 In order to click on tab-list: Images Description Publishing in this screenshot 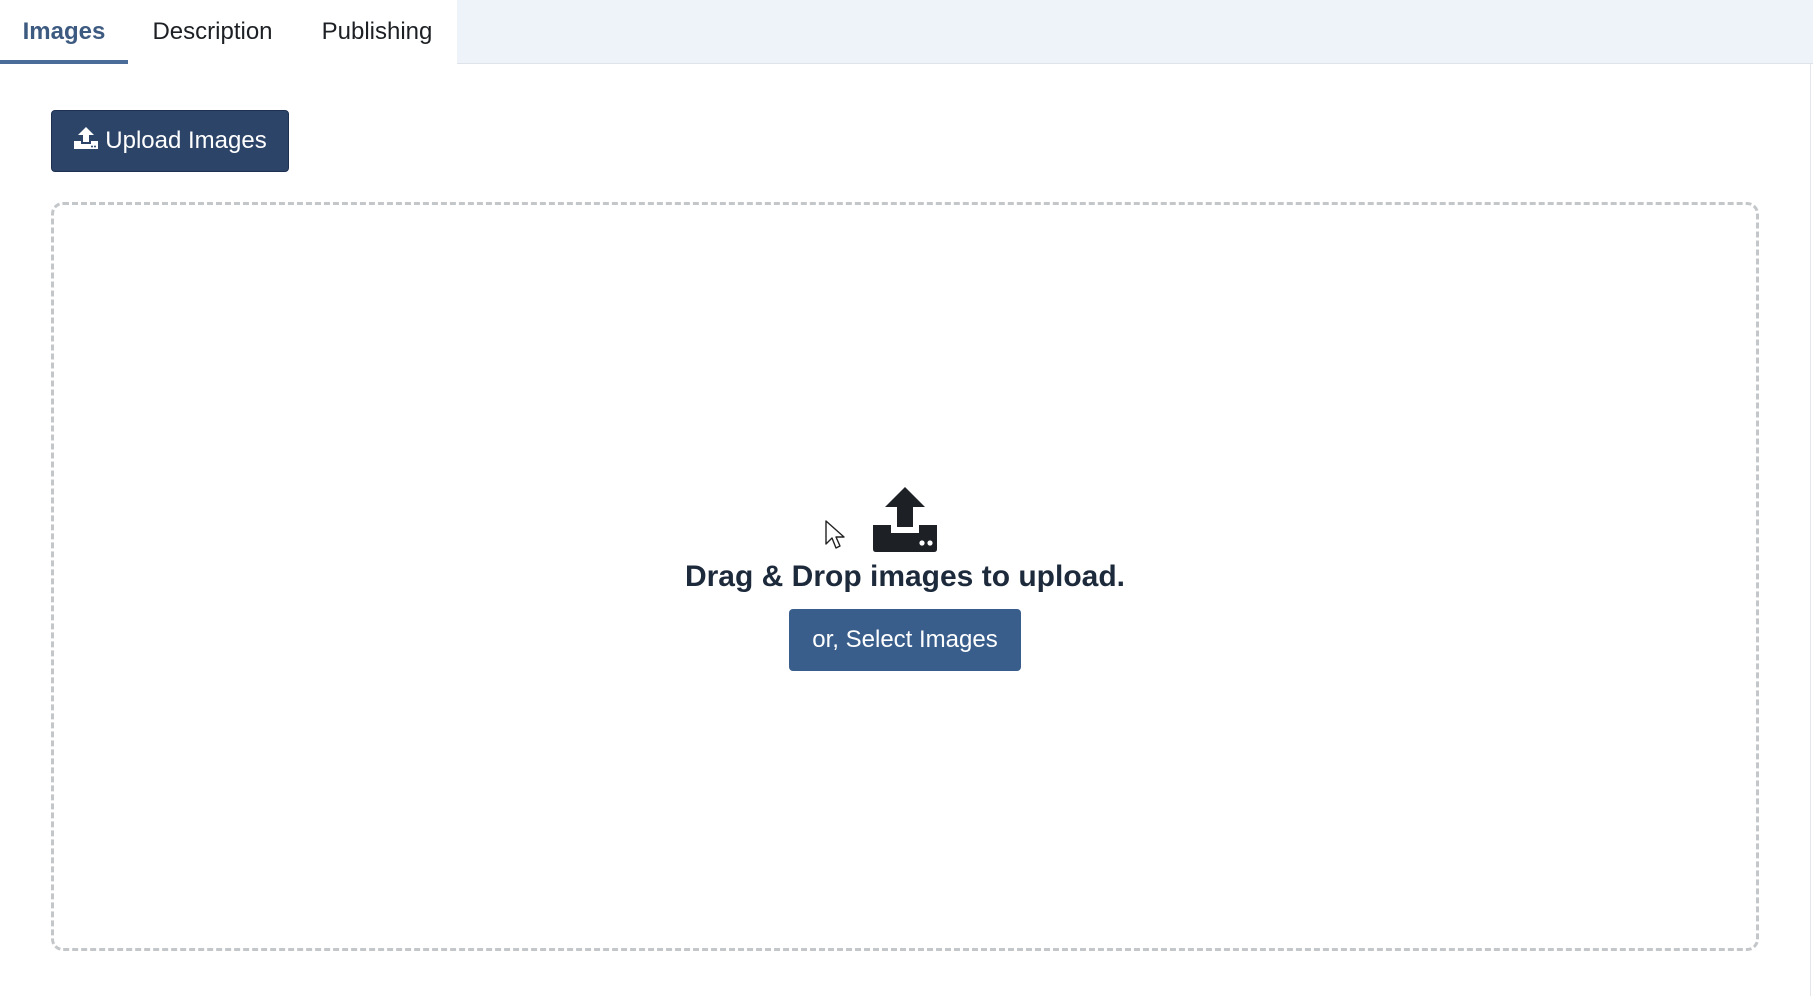, I will do `click(228, 32)`.